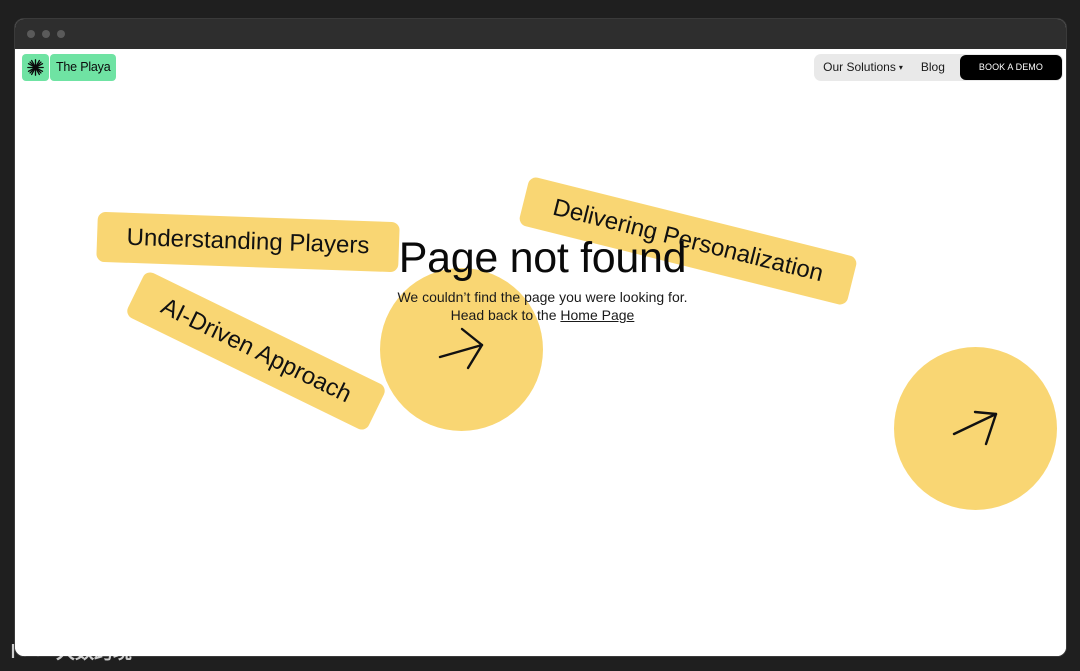 Image resolution: width=1080 pixels, height=671 pixels. I want to click on book-a-demo-button: BOOK A DEMO, so click(1010, 67).